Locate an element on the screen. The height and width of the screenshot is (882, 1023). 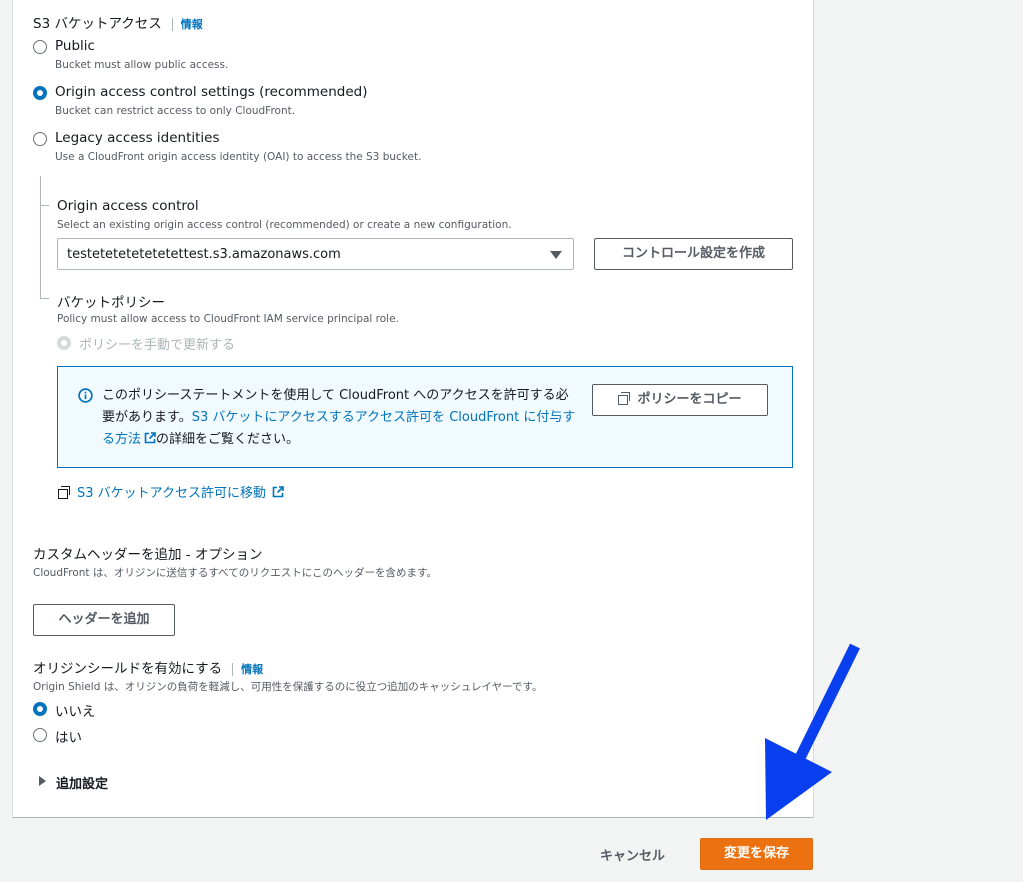
s3-access-title: S3 バケットアクセス is located at coordinates (97, 24).